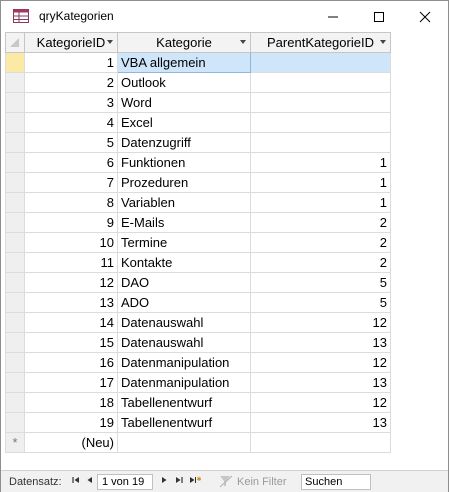 This screenshot has width=449, height=492. I want to click on cell-kategorieid: 8, so click(71, 202).